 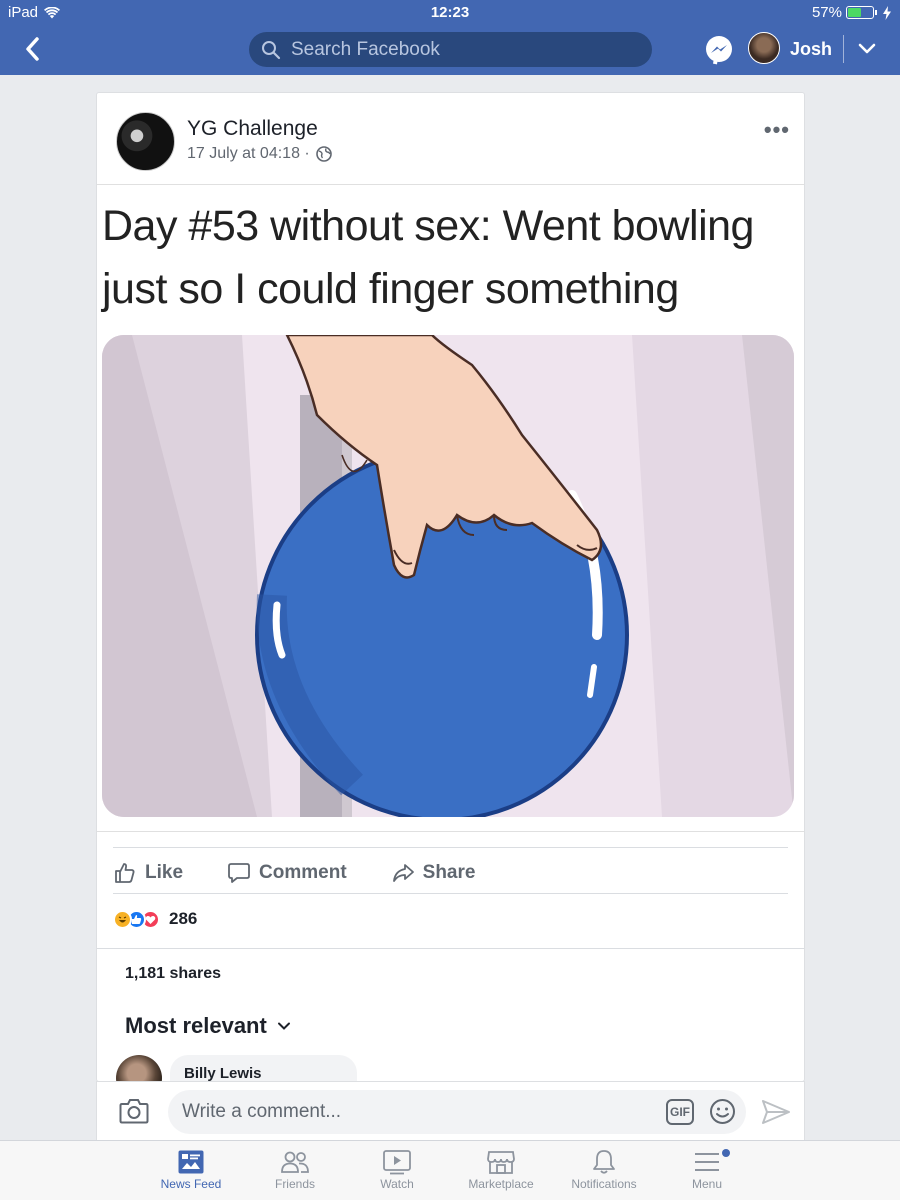 I want to click on thumbs-up-icon, so click(x=125, y=873).